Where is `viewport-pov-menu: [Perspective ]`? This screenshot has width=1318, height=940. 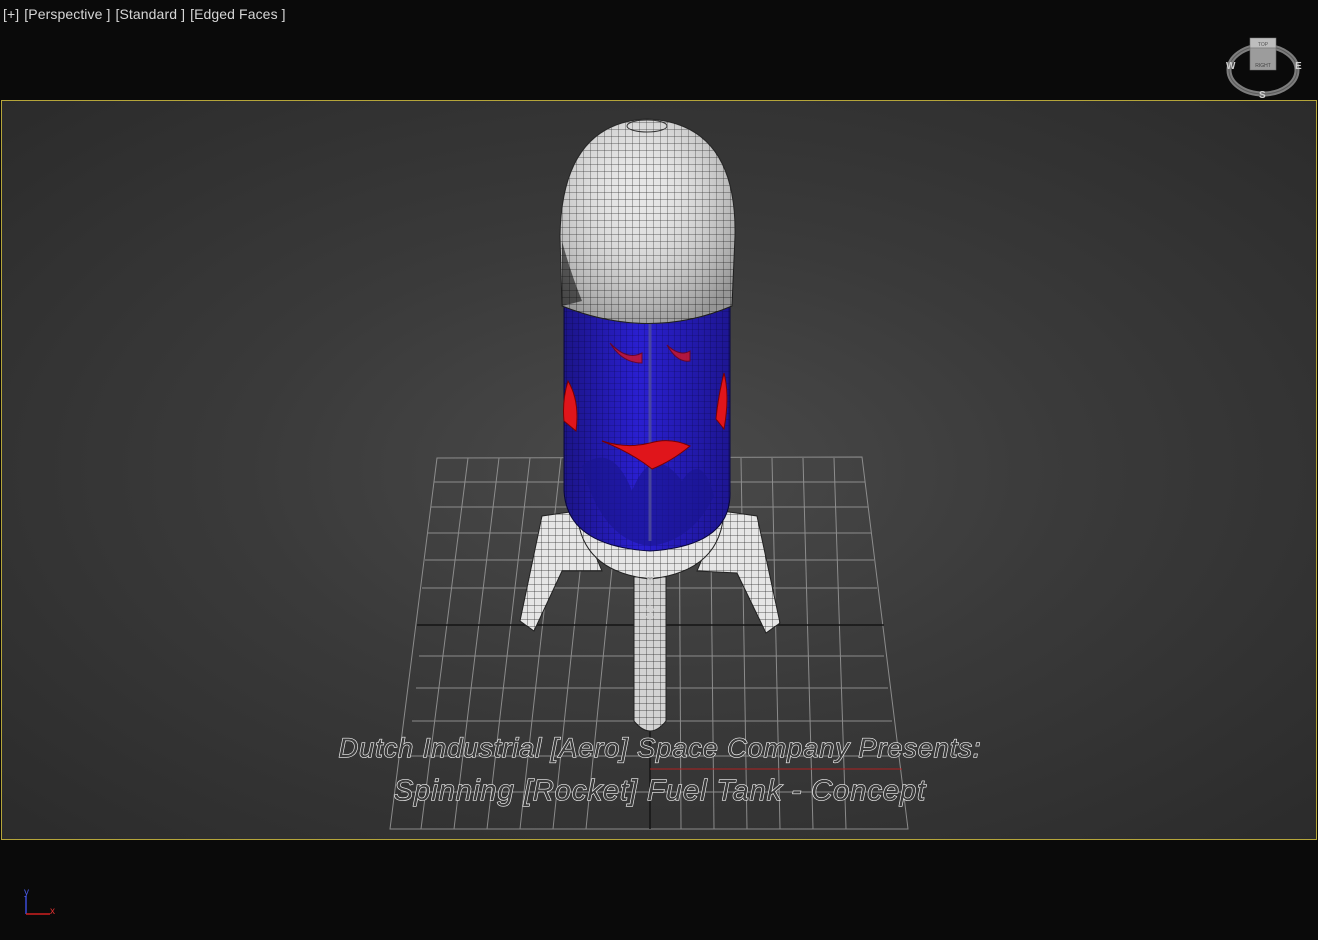 viewport-pov-menu: [Perspective ] is located at coordinates (67, 14).